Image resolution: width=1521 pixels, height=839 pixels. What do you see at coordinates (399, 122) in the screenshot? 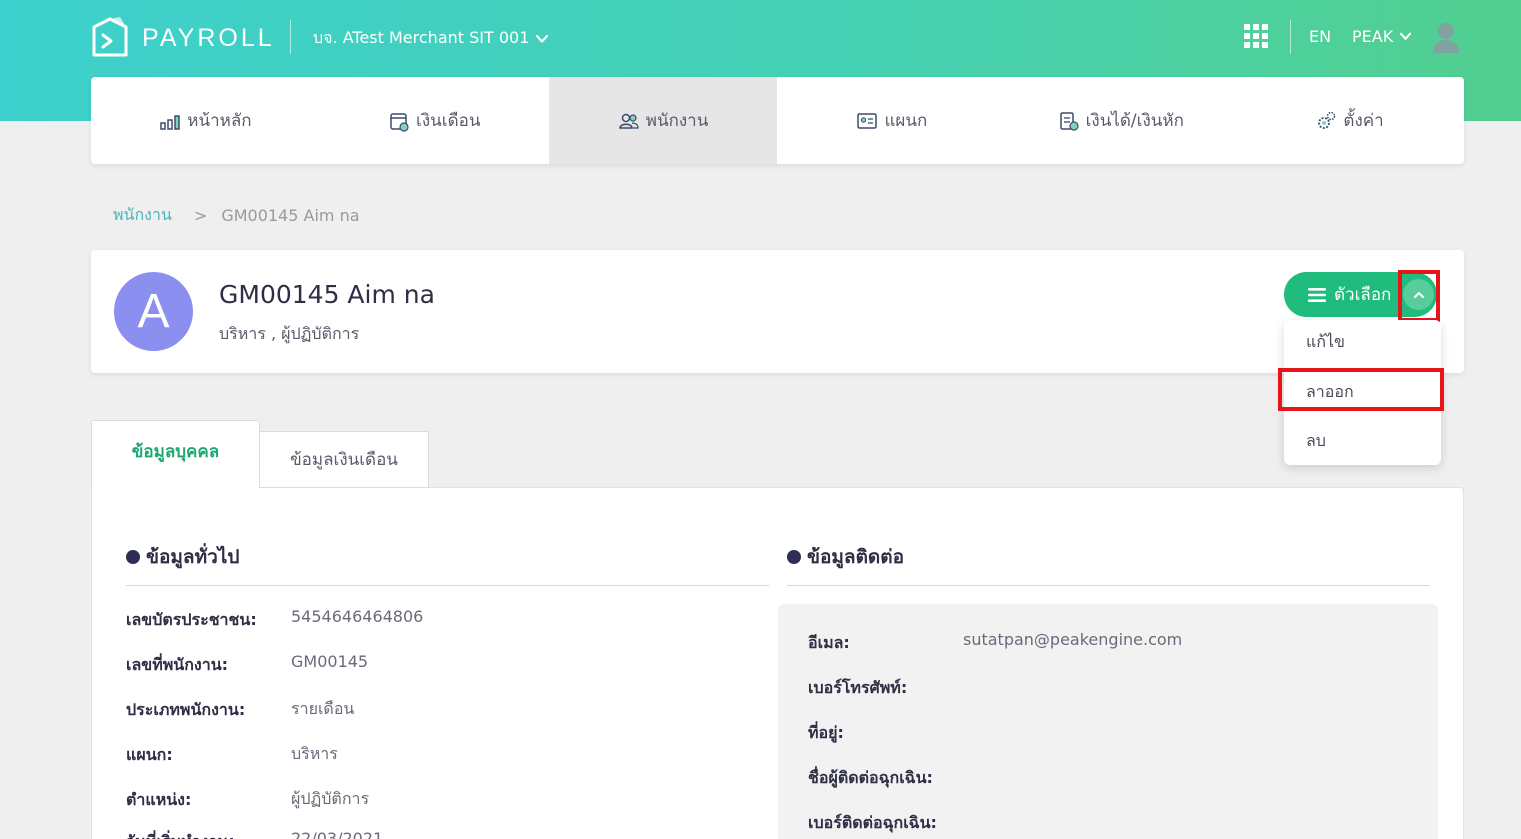
I see `calendar-icon` at bounding box center [399, 122].